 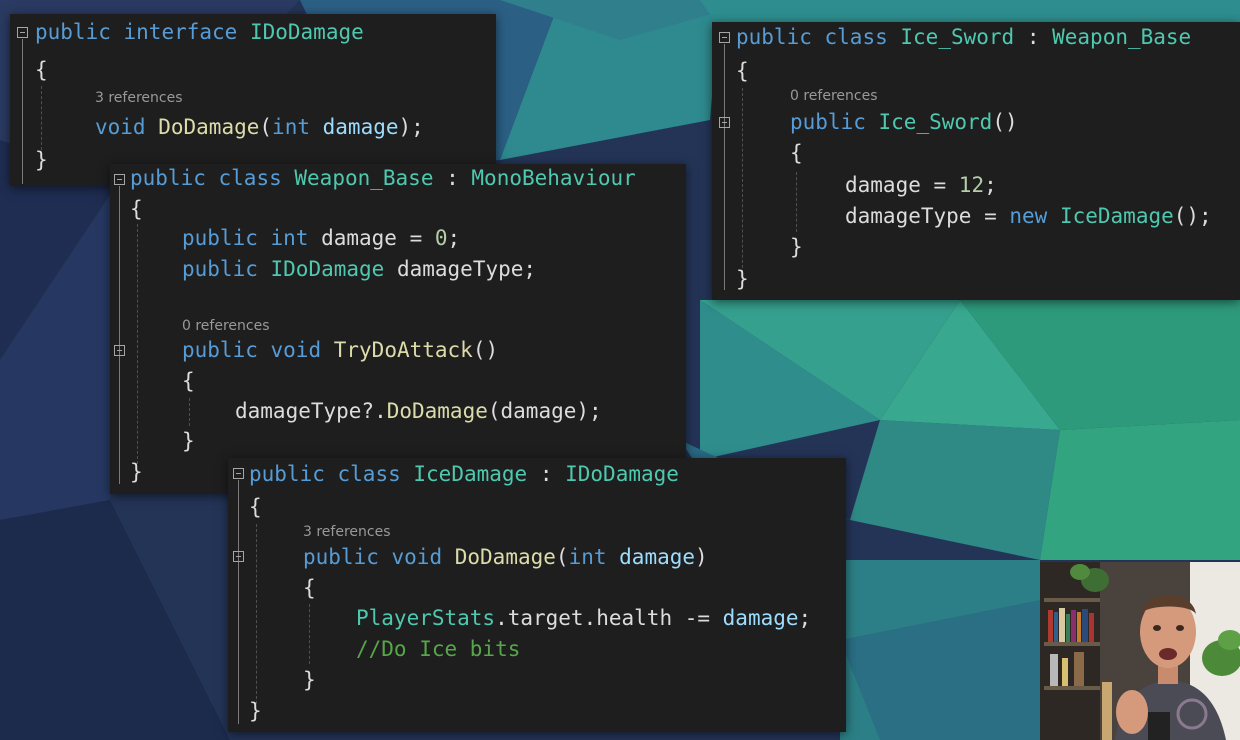 I want to click on code-line: public int damage = 0;, so click(x=321, y=238).